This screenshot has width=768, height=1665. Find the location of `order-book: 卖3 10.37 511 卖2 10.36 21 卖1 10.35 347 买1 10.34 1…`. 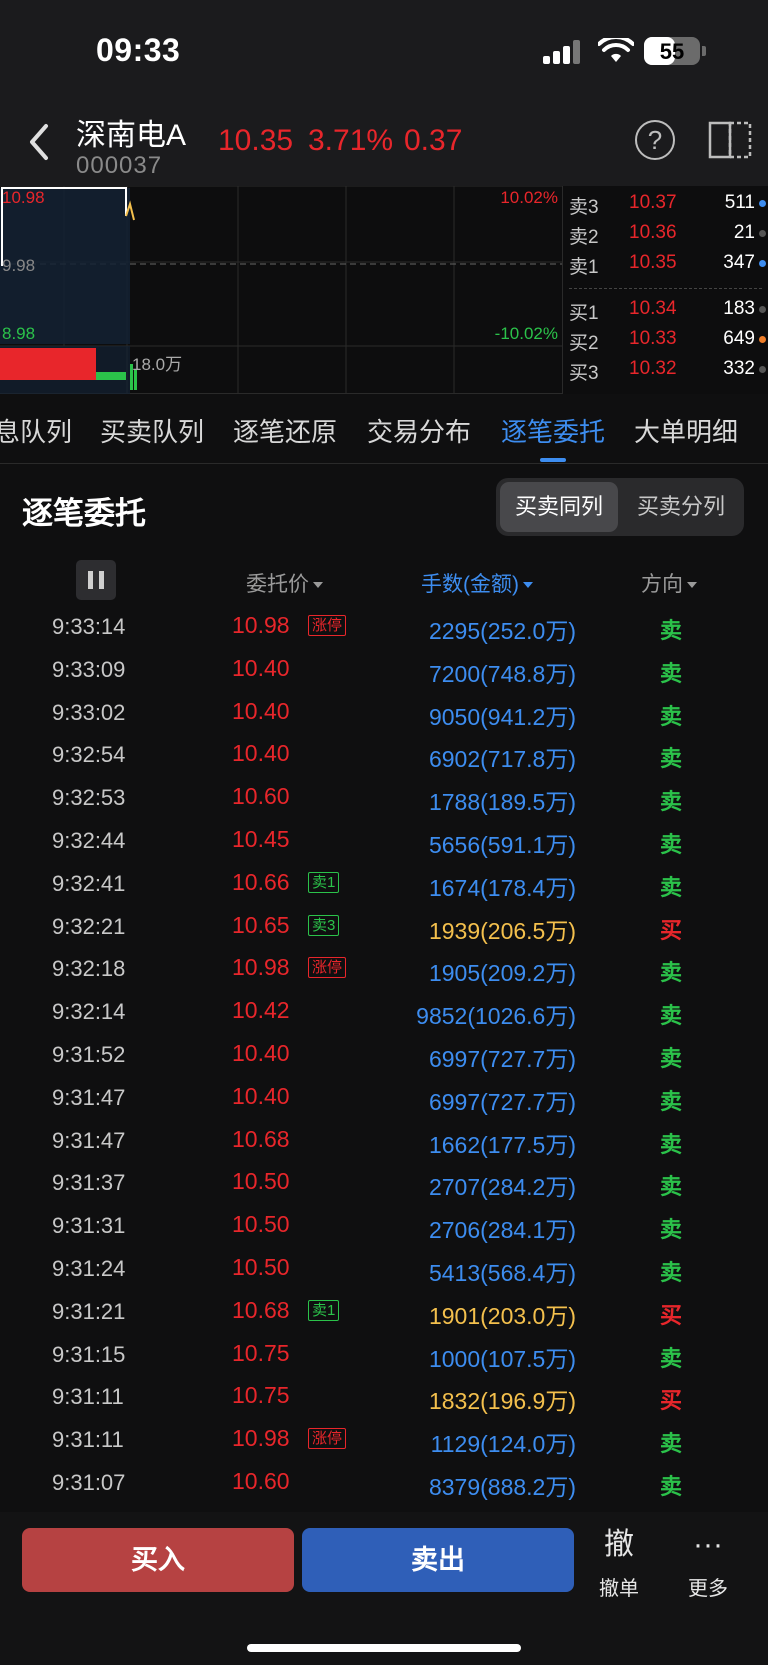

order-book: 卖3 10.37 511 卖2 10.36 21 卖1 10.35 347 买1 10.34 1… is located at coordinates (665, 290).